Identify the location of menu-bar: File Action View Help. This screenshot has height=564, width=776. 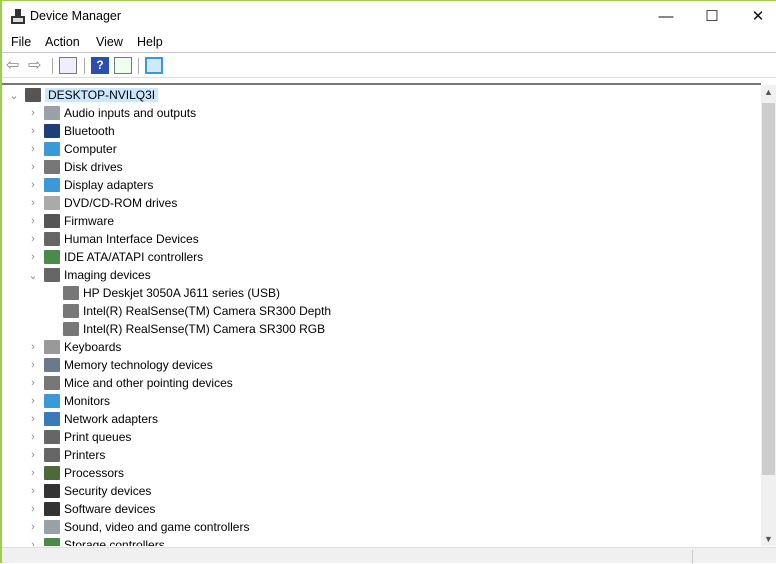
(389, 42).